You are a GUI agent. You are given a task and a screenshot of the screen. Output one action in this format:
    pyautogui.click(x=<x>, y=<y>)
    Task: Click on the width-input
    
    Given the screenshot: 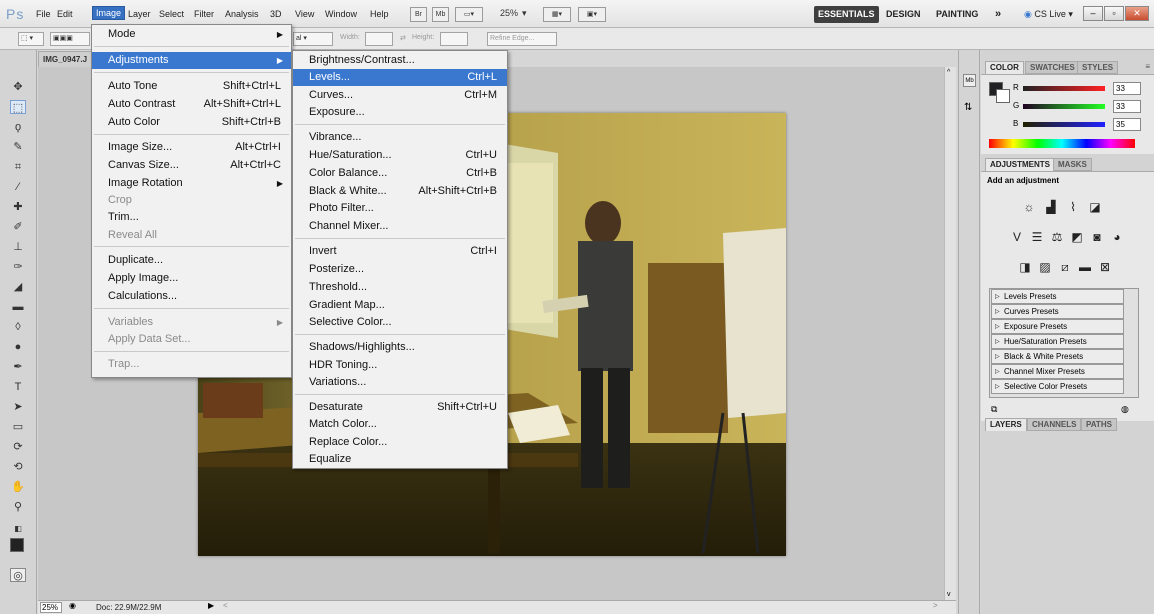 What is the action you would take?
    pyautogui.click(x=379, y=39)
    